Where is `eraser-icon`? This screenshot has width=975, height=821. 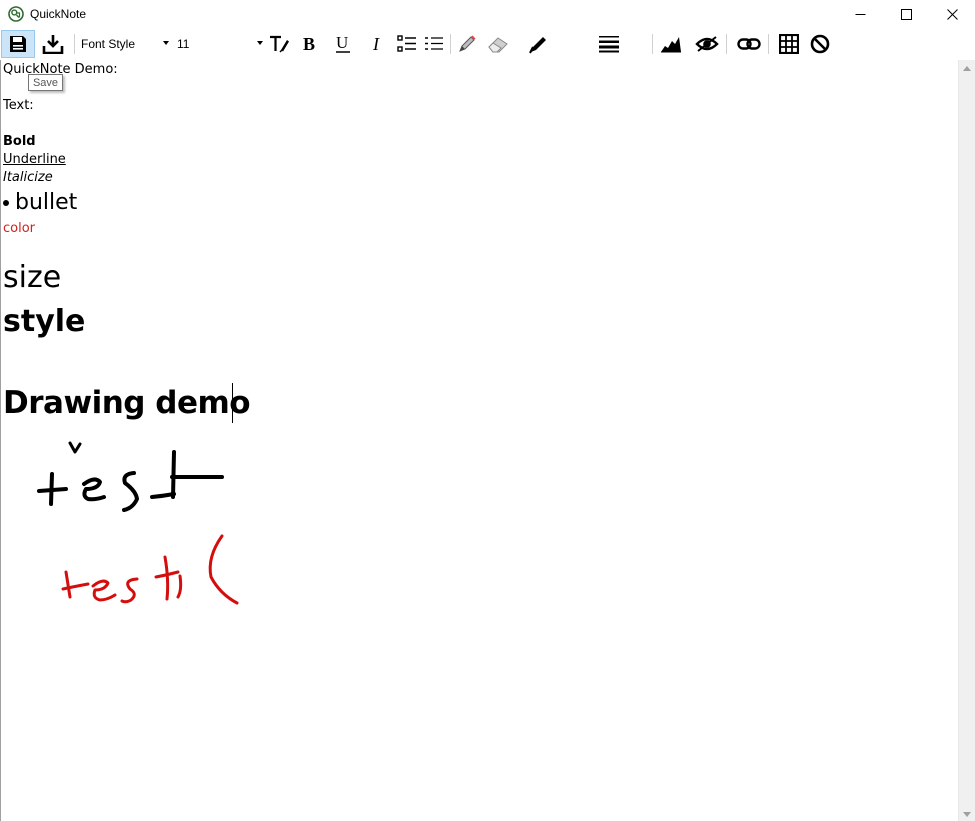
eraser-icon is located at coordinates (498, 45).